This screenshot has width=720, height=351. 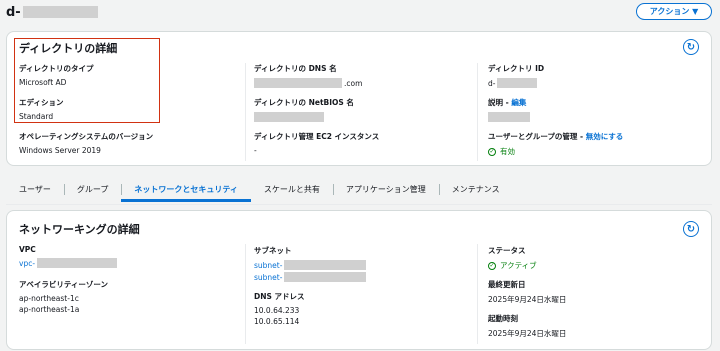 I want to click on directory-id-label: ディレクトリ ID, so click(x=516, y=68).